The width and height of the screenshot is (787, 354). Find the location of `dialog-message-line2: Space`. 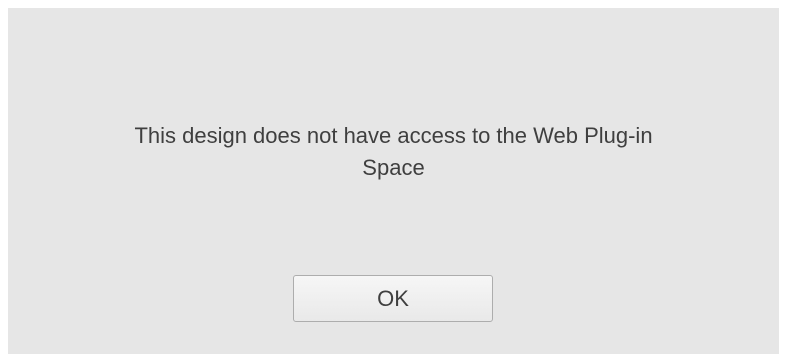

dialog-message-line2: Space is located at coordinates (393, 167).